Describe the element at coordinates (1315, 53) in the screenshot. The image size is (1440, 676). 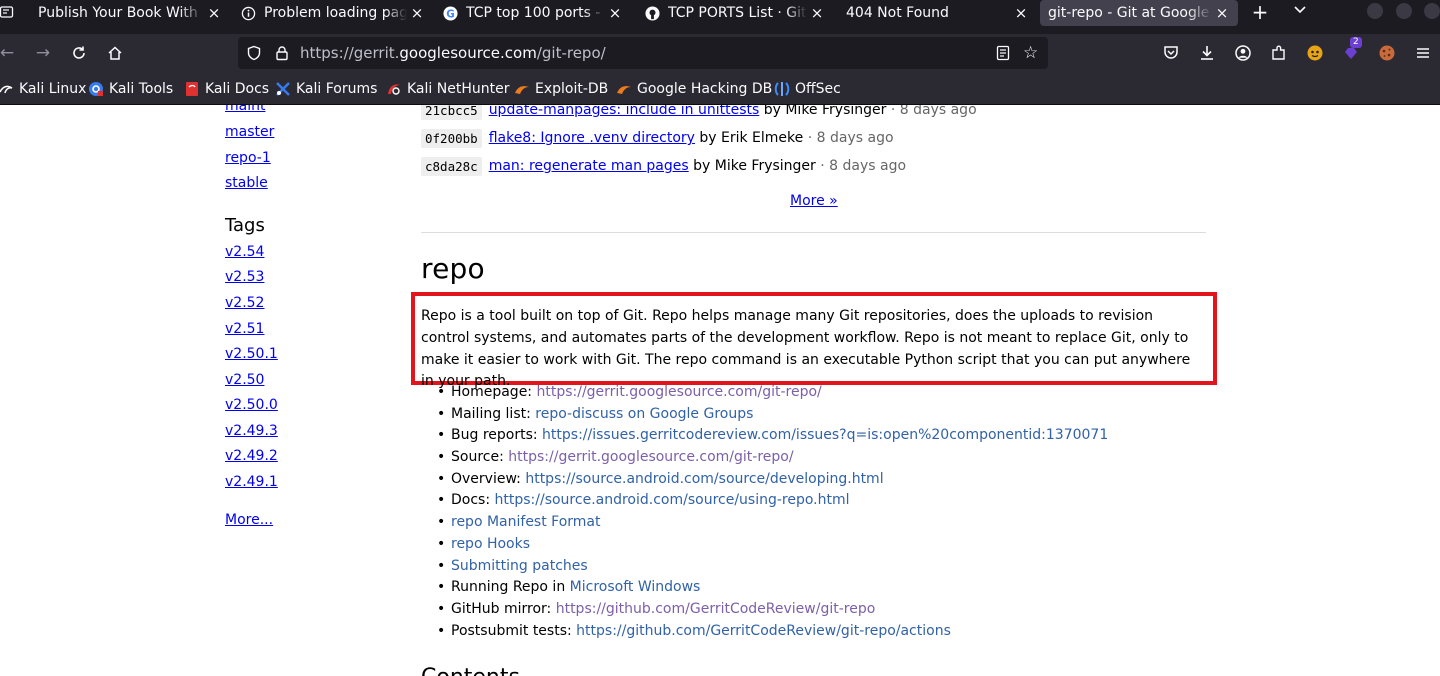
I see `foxy-extension-icon` at that location.